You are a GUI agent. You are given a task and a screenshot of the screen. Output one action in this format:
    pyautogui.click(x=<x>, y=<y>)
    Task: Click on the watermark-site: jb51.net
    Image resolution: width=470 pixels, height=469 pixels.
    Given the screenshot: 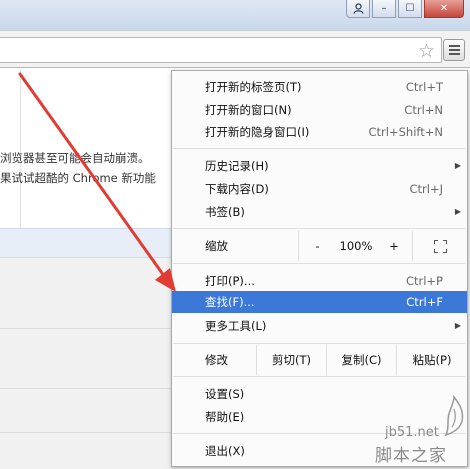 What is the action you would take?
    pyautogui.click(x=412, y=432)
    